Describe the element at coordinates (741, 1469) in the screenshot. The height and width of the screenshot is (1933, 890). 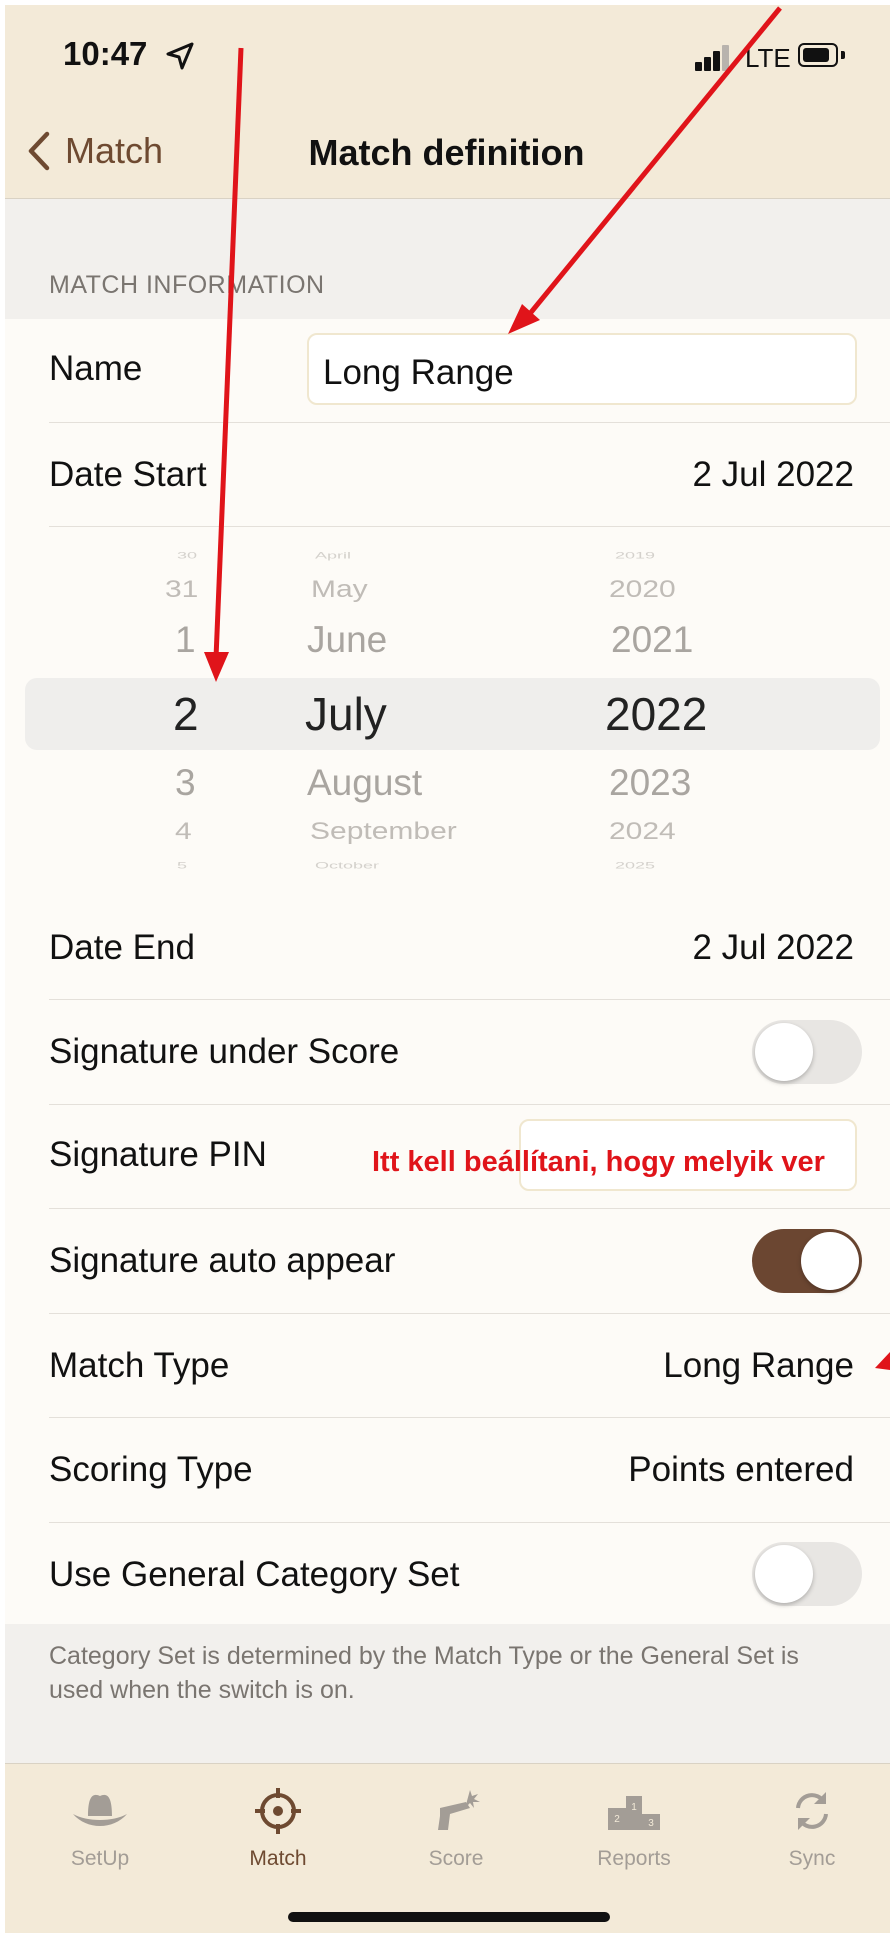
I see `scoring-type-value: Points entered` at that location.